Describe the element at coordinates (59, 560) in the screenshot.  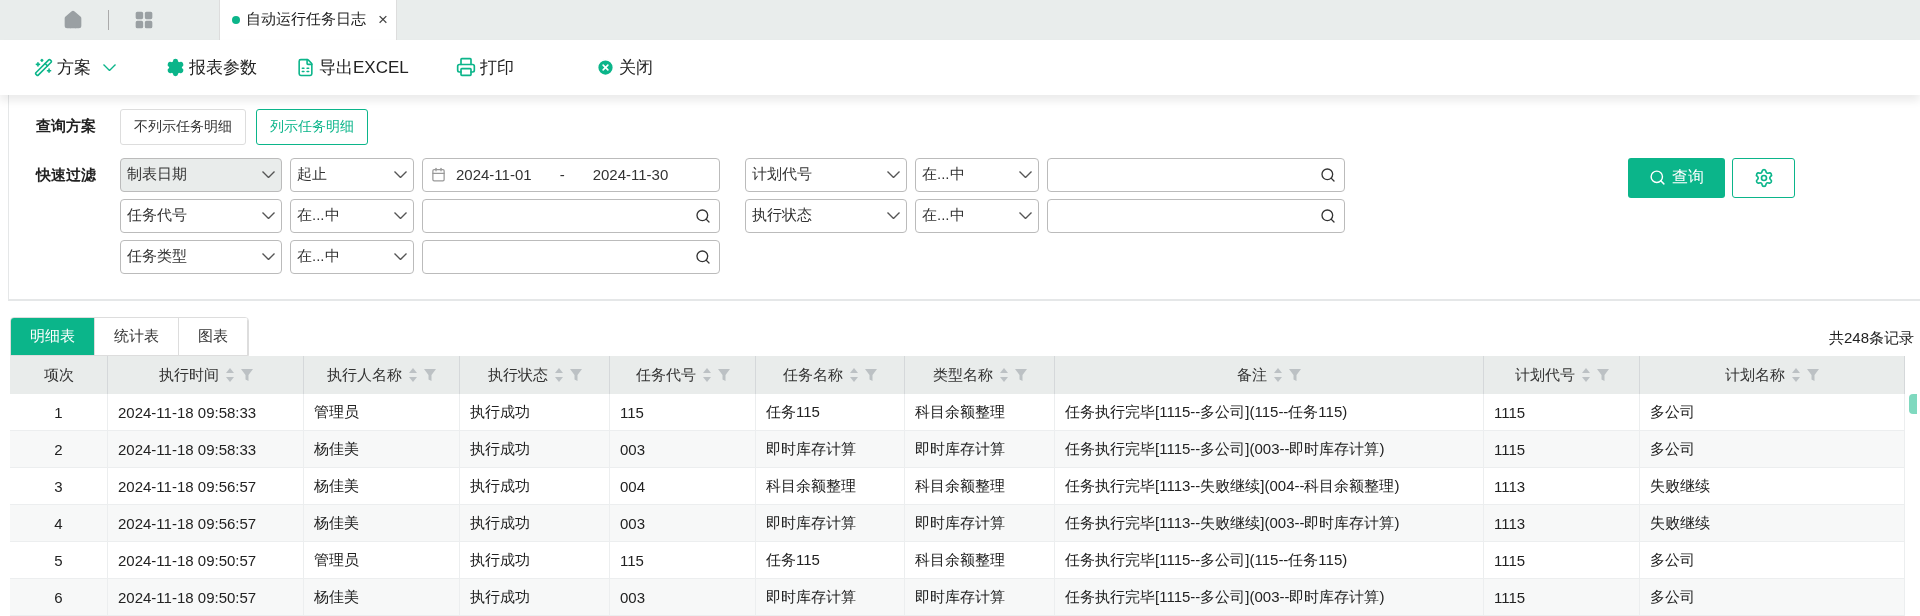
I see `table-cell: 5` at that location.